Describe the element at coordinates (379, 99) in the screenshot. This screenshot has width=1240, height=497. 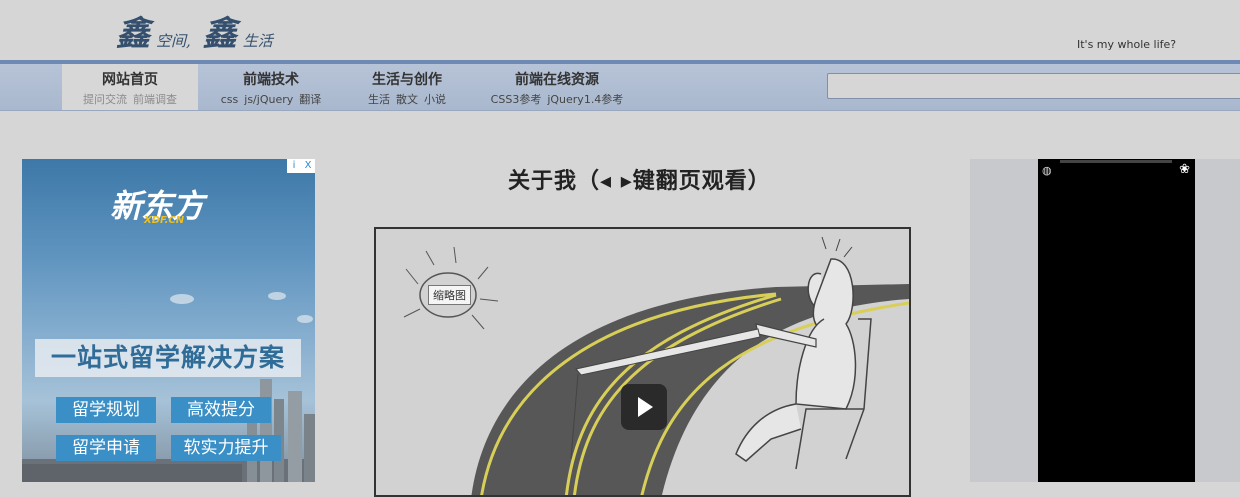
I see `nav-sub-link: 生活` at that location.